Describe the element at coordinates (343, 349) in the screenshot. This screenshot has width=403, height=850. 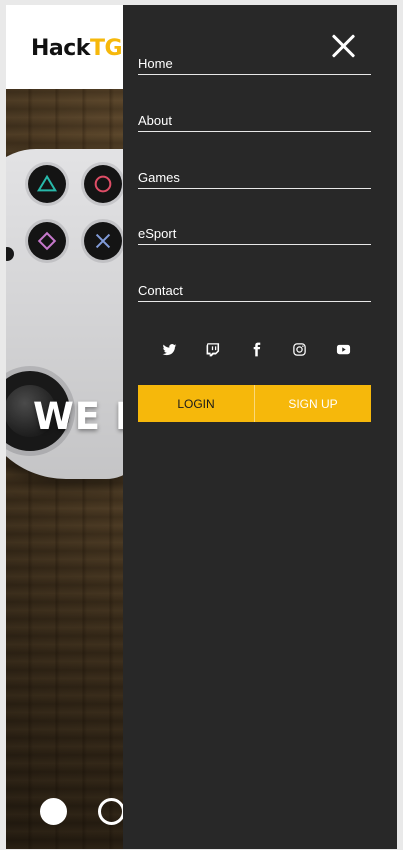
I see `youtube-icon` at that location.